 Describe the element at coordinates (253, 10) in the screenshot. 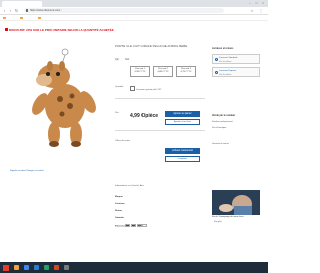

I see `star-icon: ☆` at that location.